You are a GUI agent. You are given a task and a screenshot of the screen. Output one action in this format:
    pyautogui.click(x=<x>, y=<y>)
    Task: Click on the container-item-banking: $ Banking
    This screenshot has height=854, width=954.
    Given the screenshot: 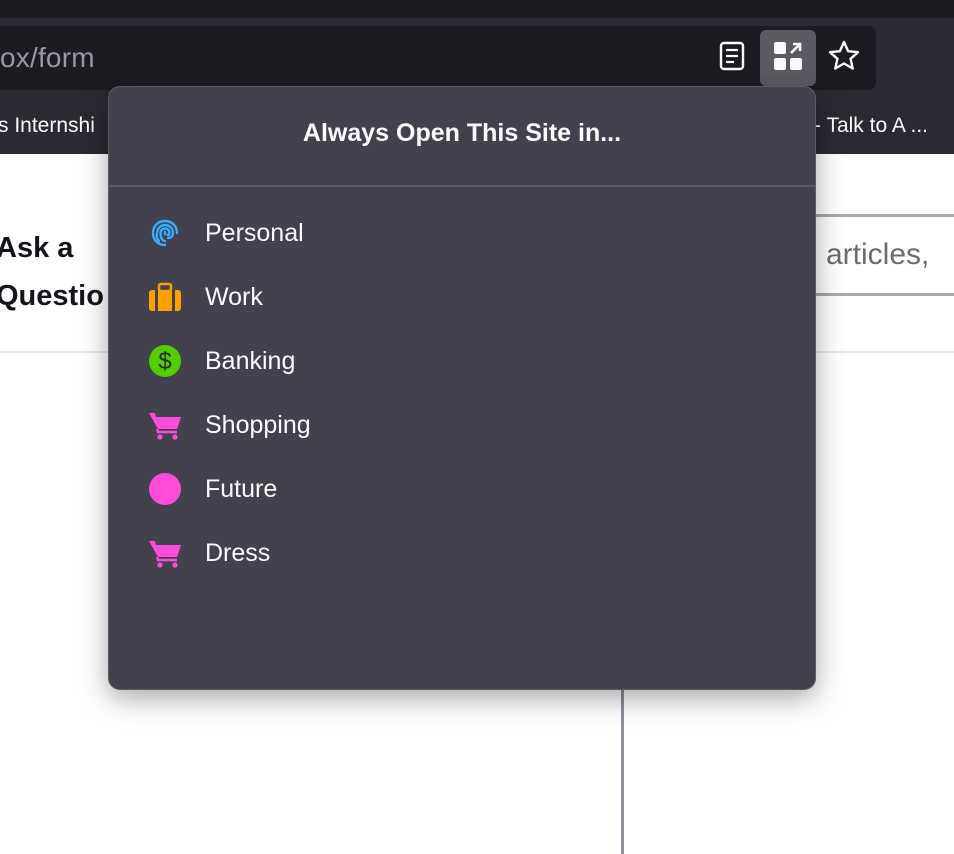 What is the action you would take?
    pyautogui.click(x=462, y=361)
    